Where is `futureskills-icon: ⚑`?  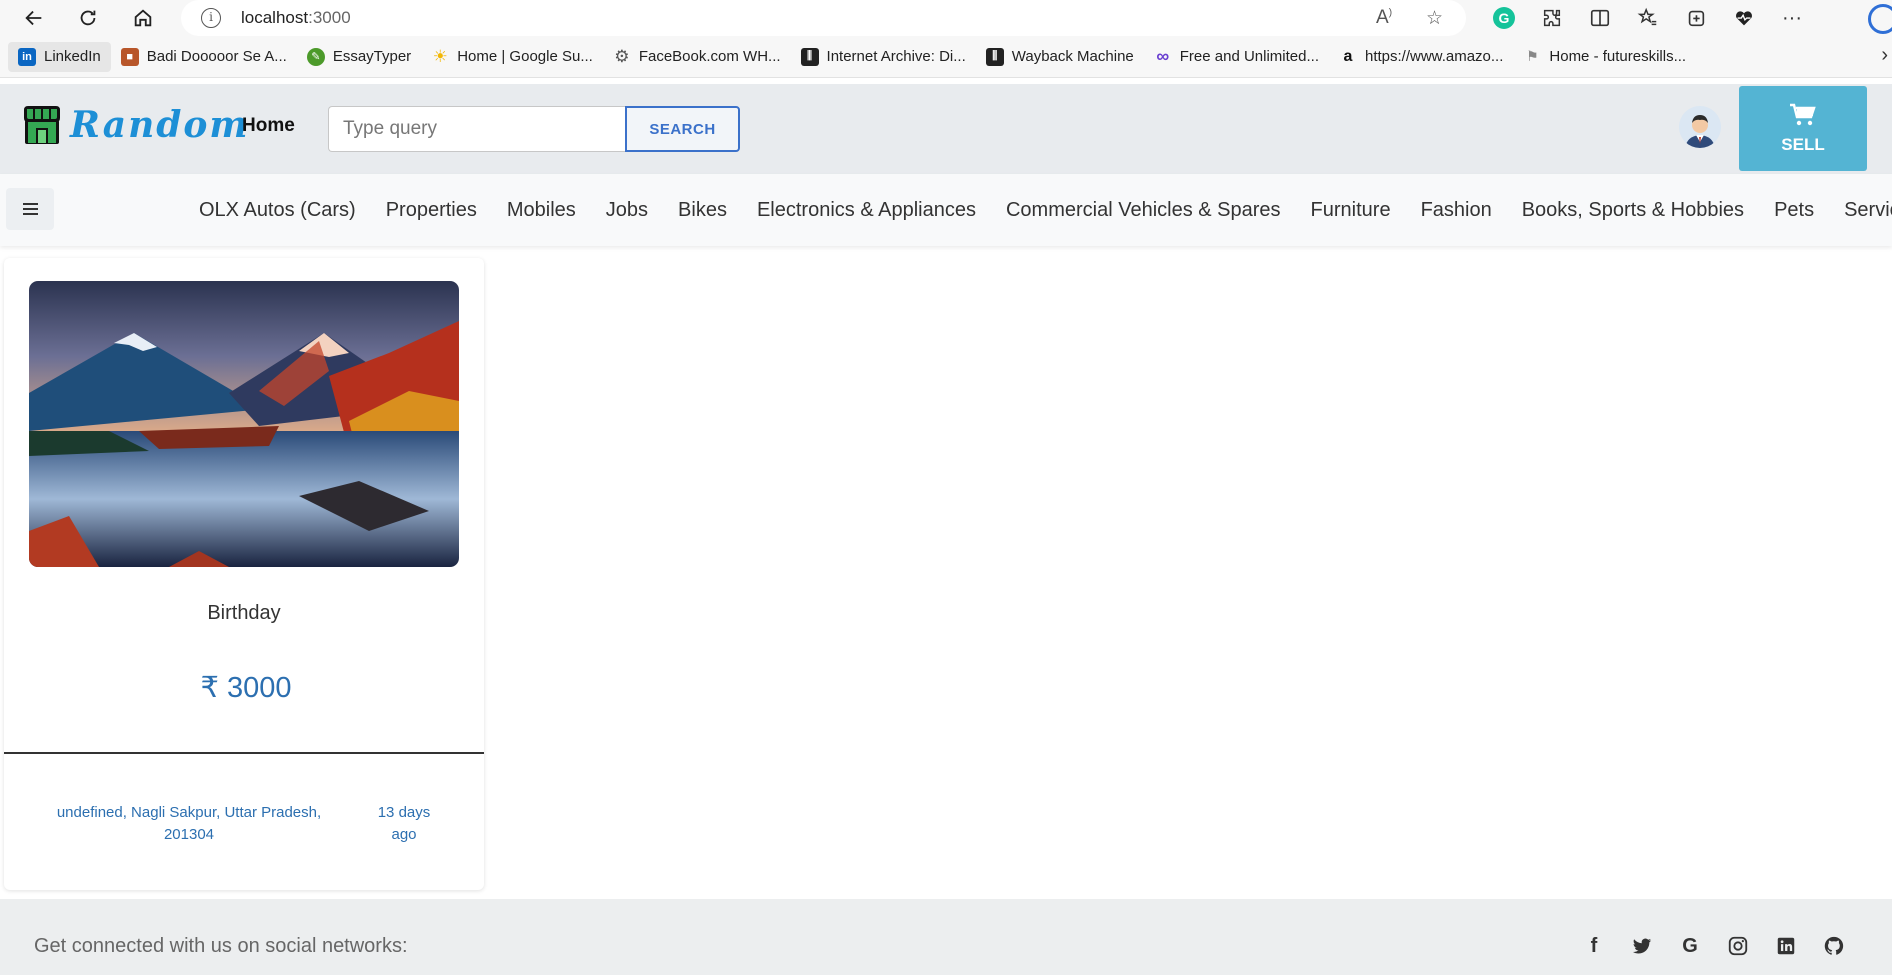
futureskills-icon: ⚑ is located at coordinates (1532, 56).